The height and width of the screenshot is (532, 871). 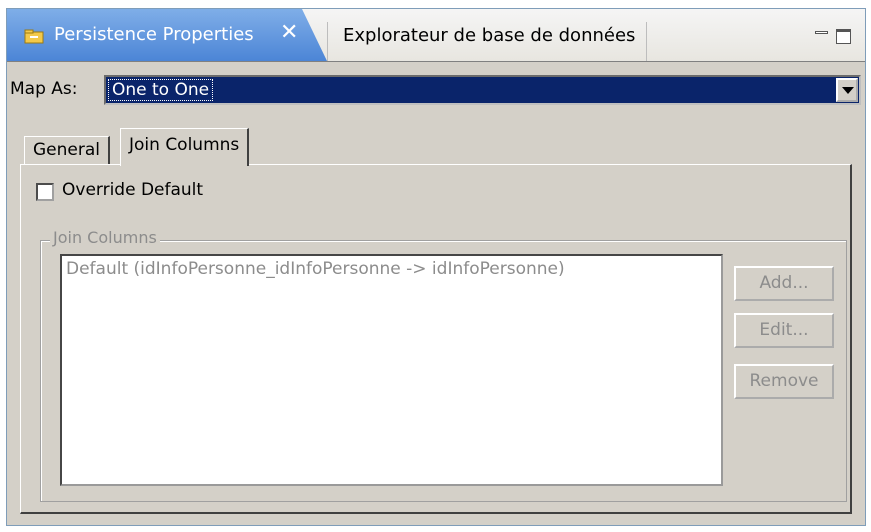 I want to click on tab-explorateur-base-de-donnees: Explorateur de base de données, so click(x=487, y=41).